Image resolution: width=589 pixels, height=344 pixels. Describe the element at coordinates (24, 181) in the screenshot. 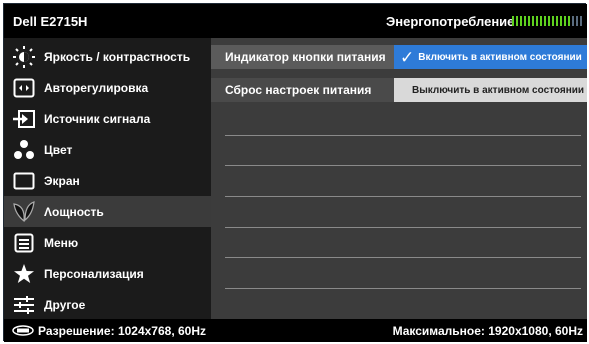

I see `display-icon` at that location.